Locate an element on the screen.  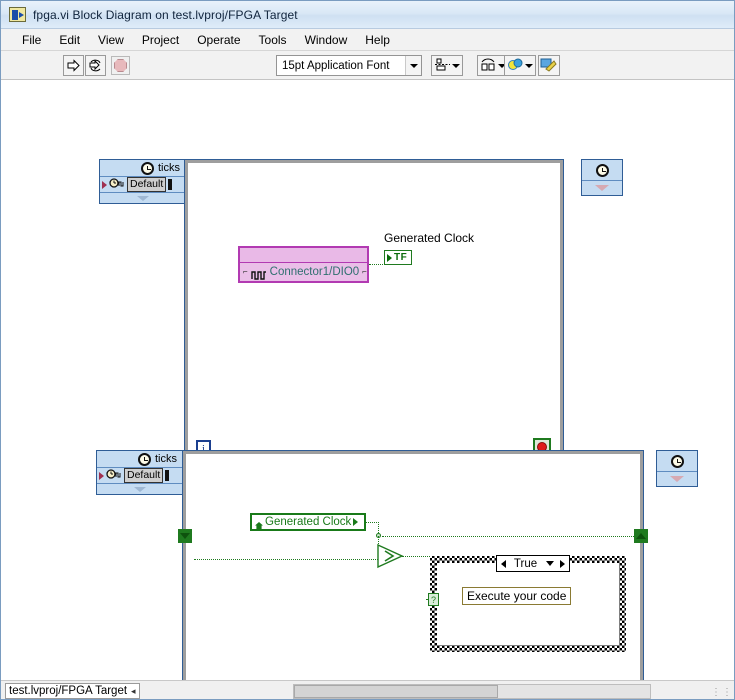
case-selector-label: True is located at coordinates (533, 563).